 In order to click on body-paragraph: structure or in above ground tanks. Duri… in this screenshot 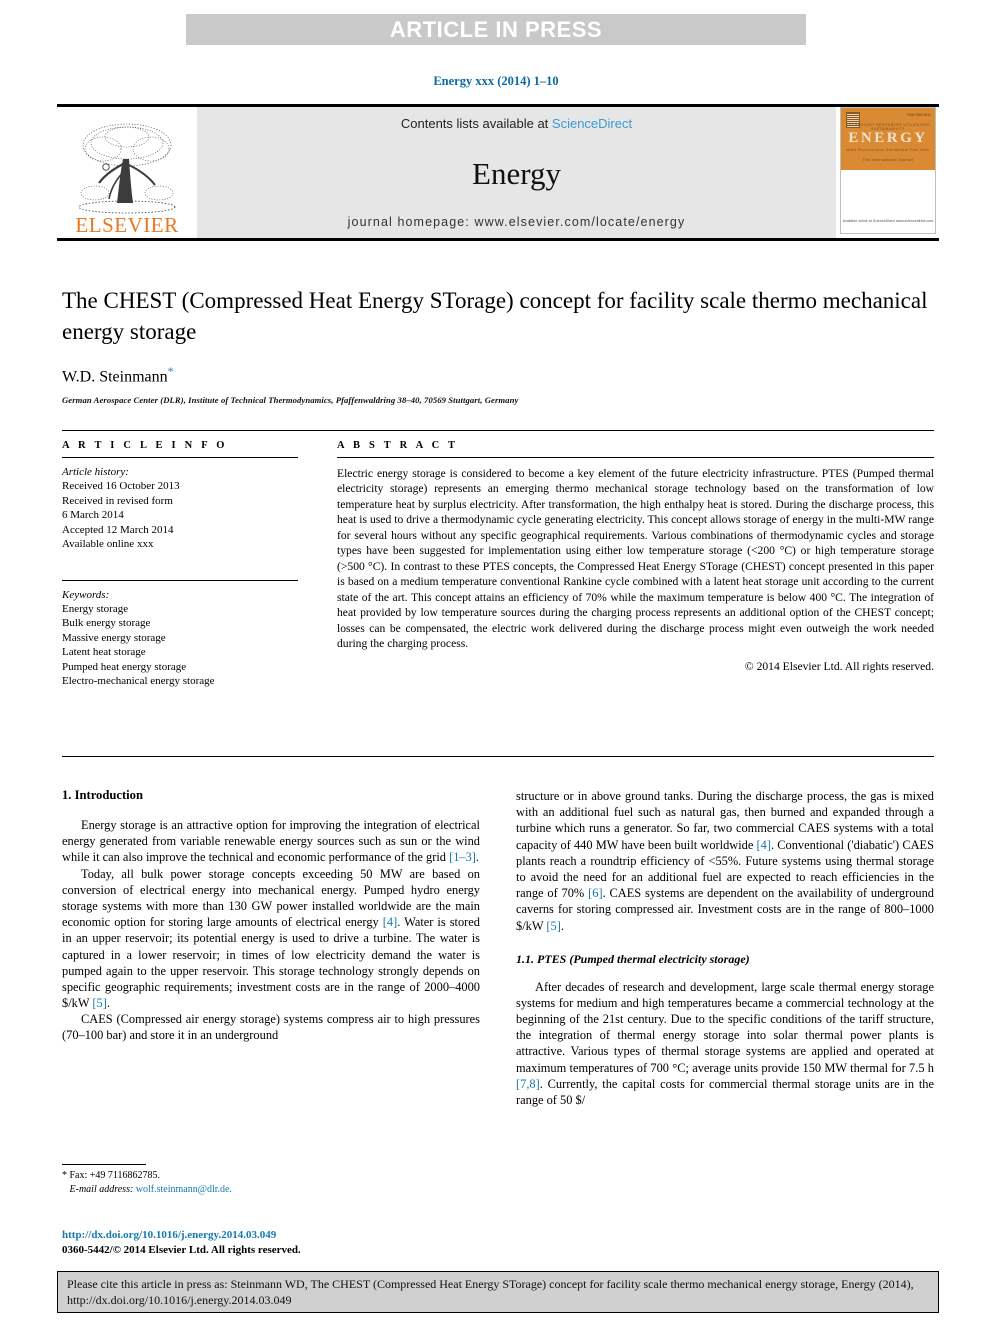, I will do `click(725, 861)`.